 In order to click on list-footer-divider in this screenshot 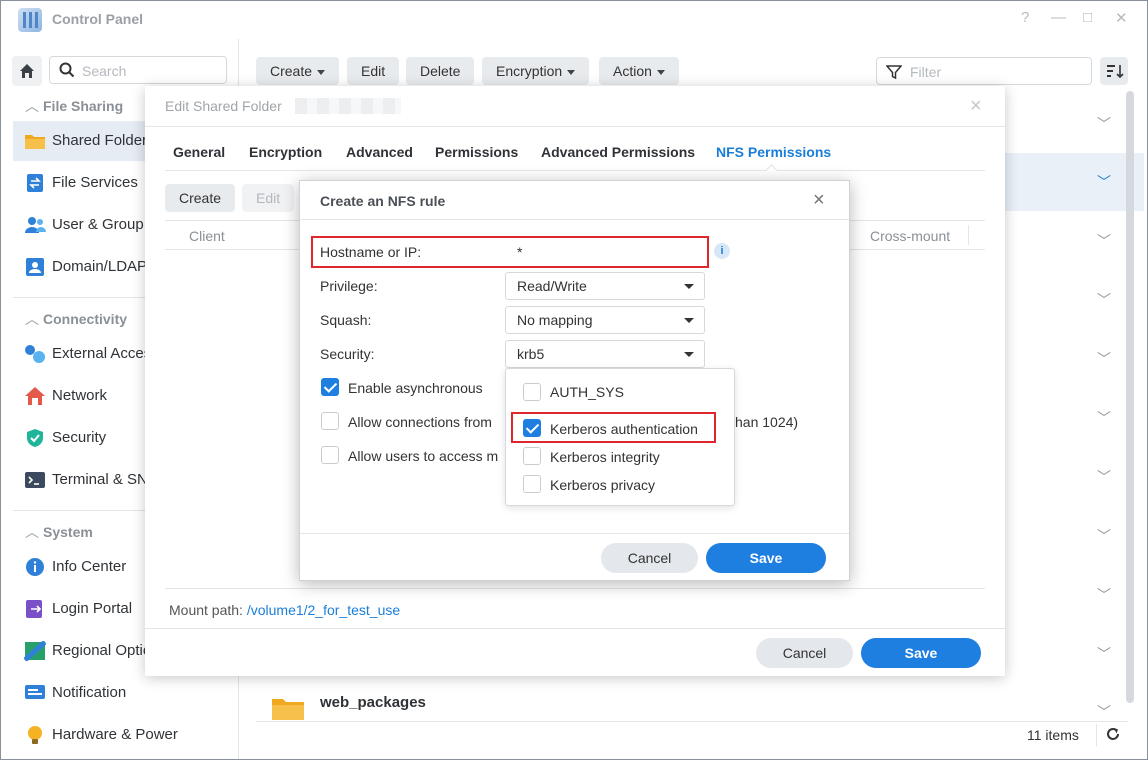, I will do `click(692, 721)`.